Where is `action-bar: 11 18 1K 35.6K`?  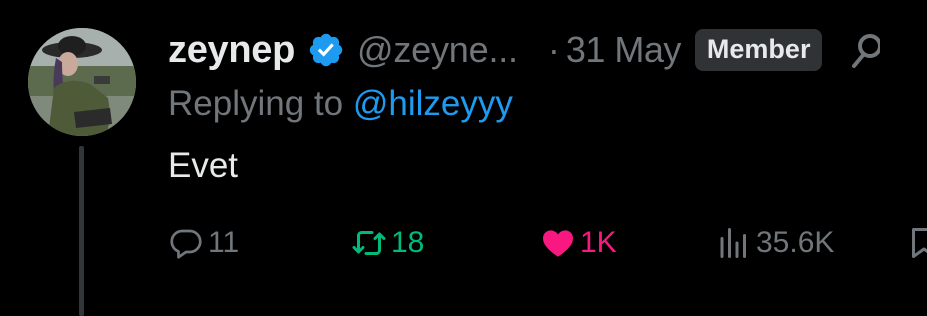
action-bar: 11 18 1K 35.6K is located at coordinates (547, 243).